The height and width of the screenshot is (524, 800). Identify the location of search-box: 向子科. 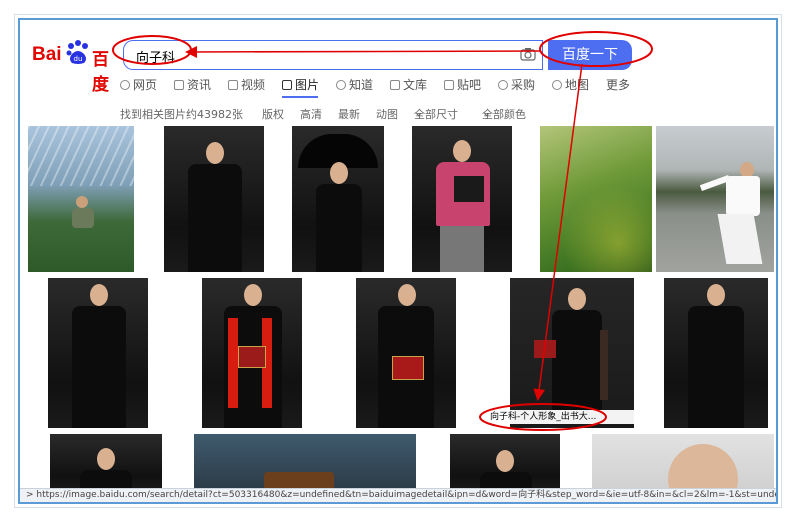
(333, 55).